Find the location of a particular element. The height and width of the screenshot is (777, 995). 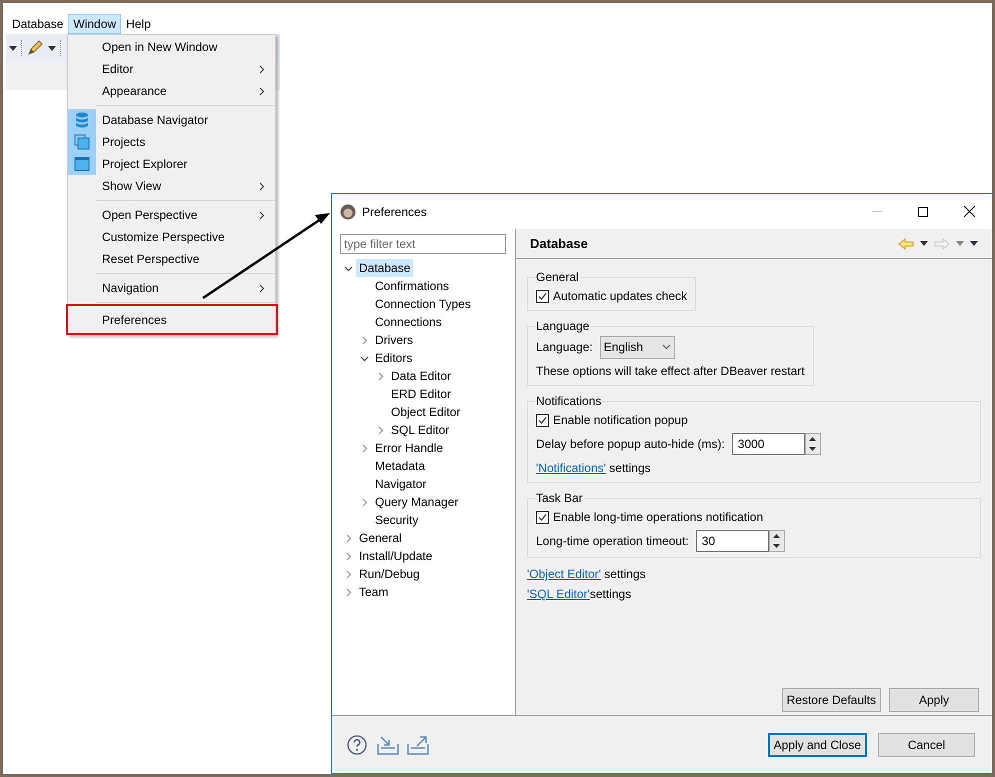

settings-link: 'SQL Editor' is located at coordinates (558, 594).